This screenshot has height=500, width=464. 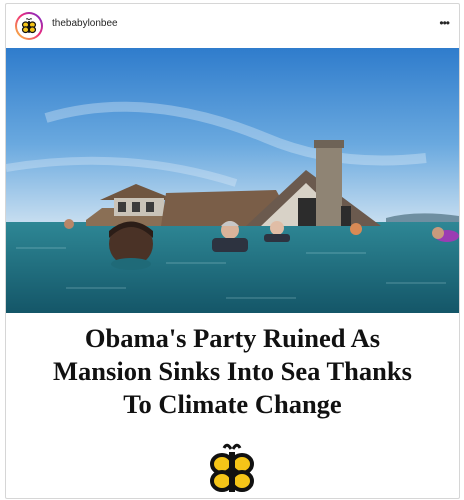 I want to click on headline-line-3: To Climate Change, so click(x=232, y=404).